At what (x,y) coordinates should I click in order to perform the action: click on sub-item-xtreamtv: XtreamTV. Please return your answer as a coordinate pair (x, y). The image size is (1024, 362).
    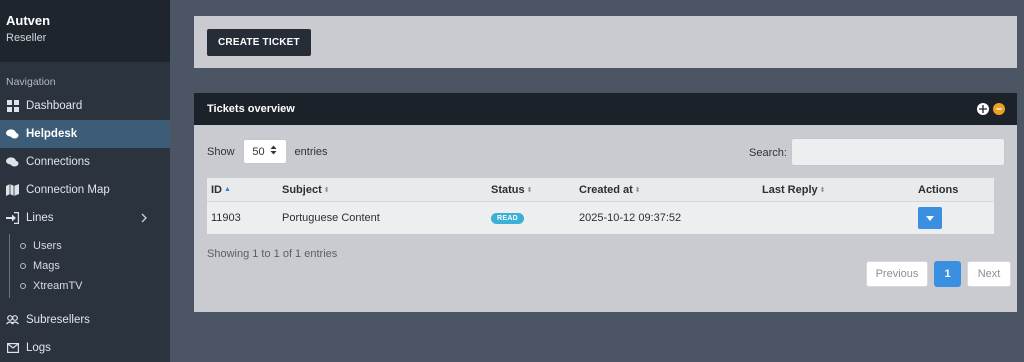
    Looking at the image, I should click on (89, 286).